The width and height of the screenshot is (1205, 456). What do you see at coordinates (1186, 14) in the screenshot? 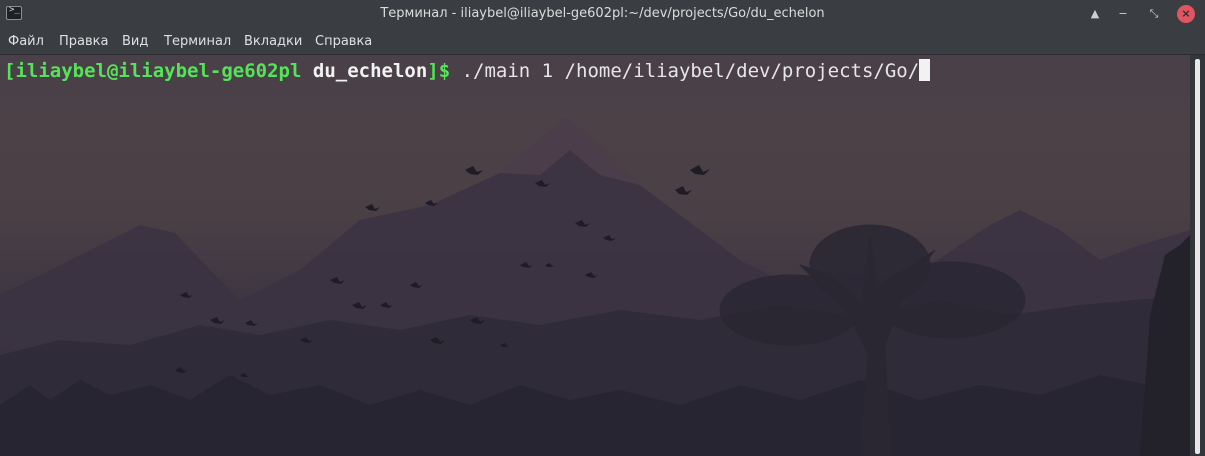
I see `close-icon: ×` at bounding box center [1186, 14].